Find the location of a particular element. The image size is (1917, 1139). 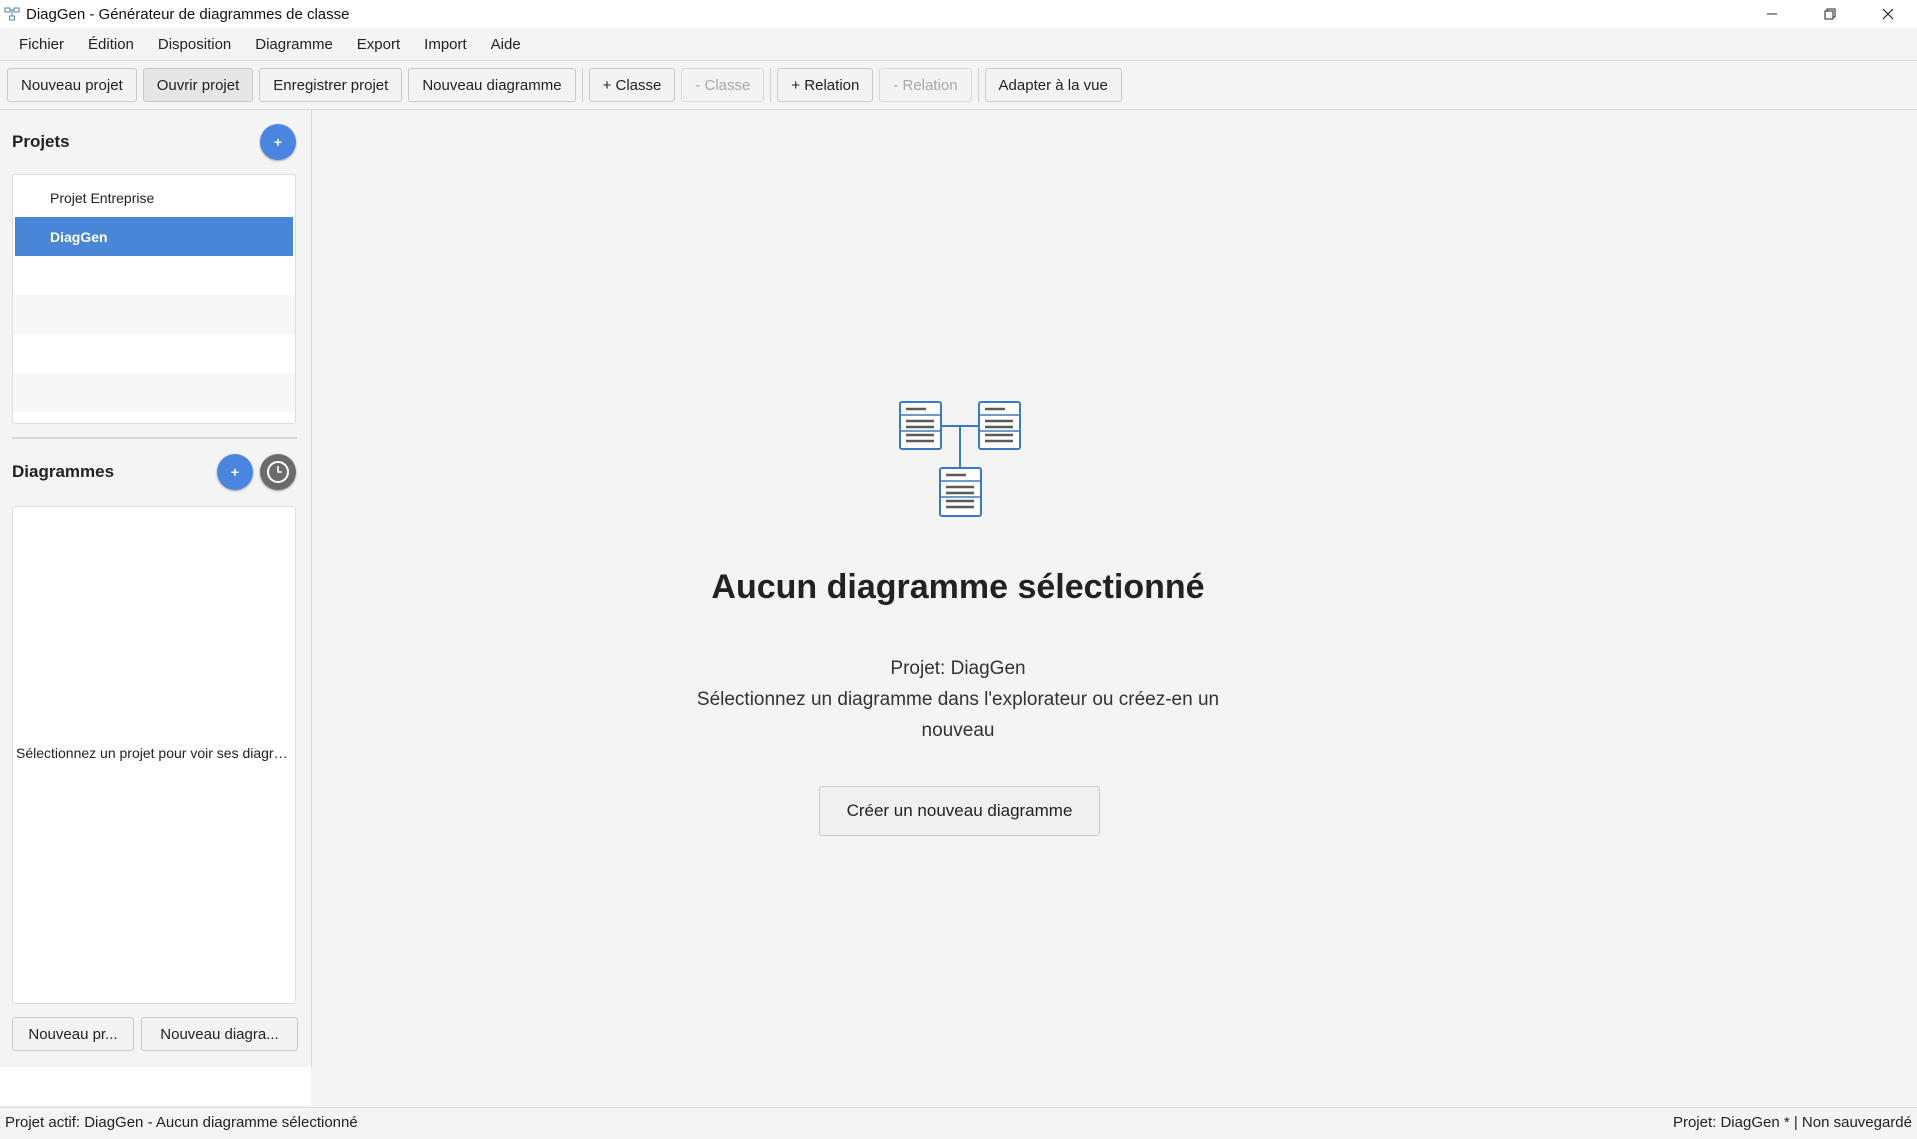

remove-class-button: - Classe is located at coordinates (723, 85).